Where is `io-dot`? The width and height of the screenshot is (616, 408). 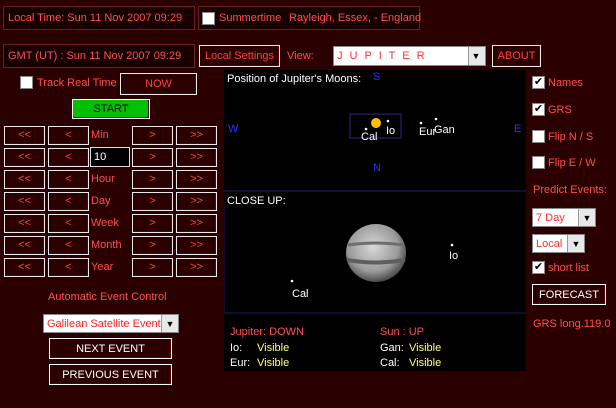 io-dot is located at coordinates (388, 121).